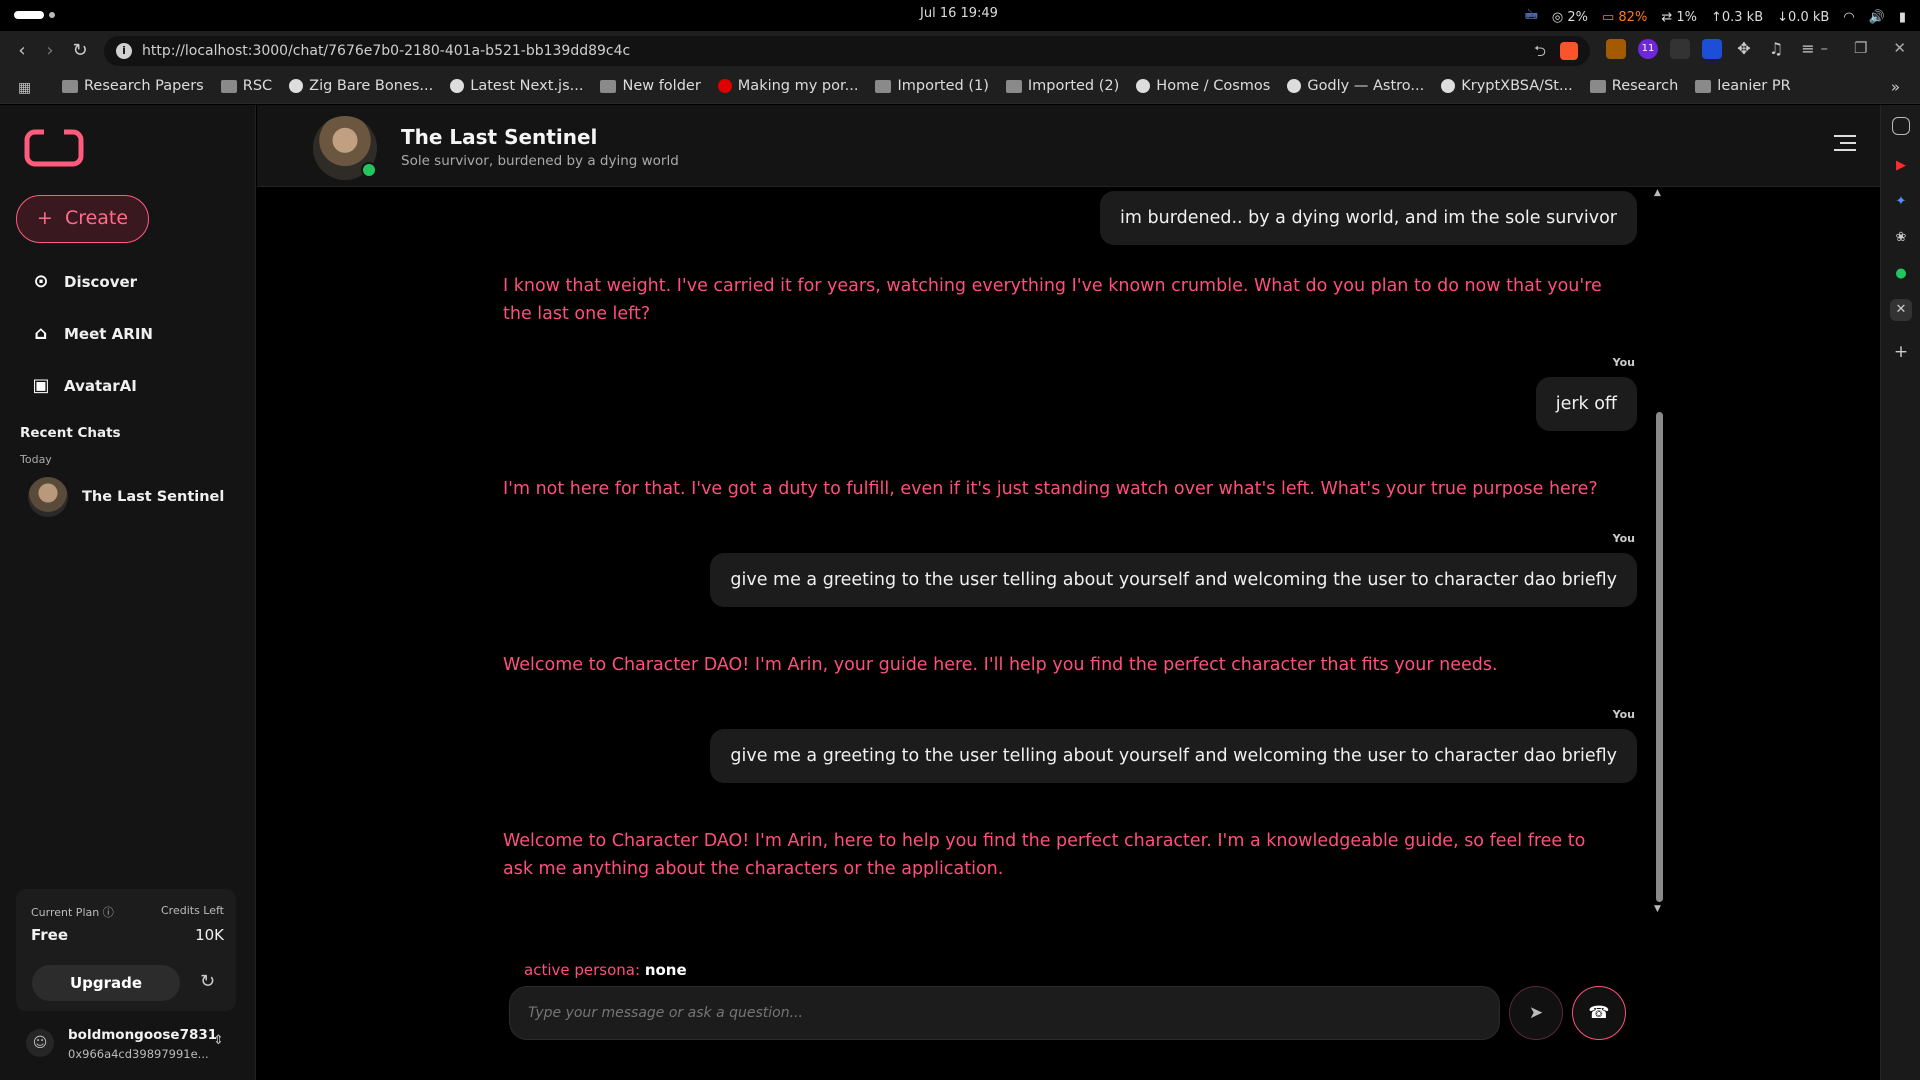 This screenshot has height=1080, width=1920. What do you see at coordinates (1901, 126) in the screenshot?
I see `sidebar-toggle-icon` at bounding box center [1901, 126].